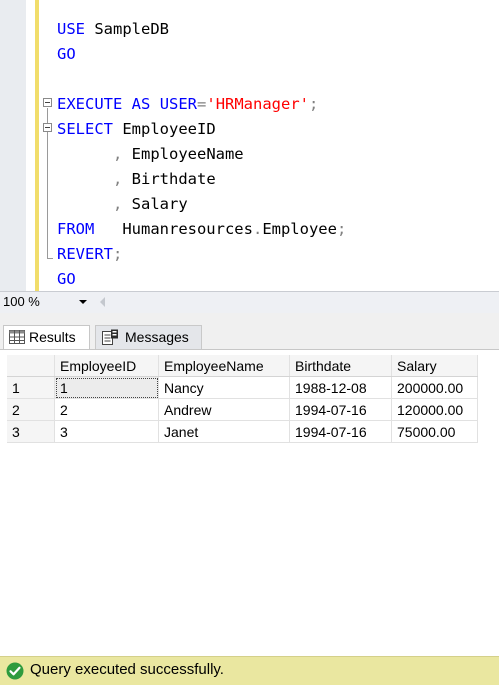 The height and width of the screenshot is (685, 499). I want to click on column-header: Birthdate, so click(340, 366).